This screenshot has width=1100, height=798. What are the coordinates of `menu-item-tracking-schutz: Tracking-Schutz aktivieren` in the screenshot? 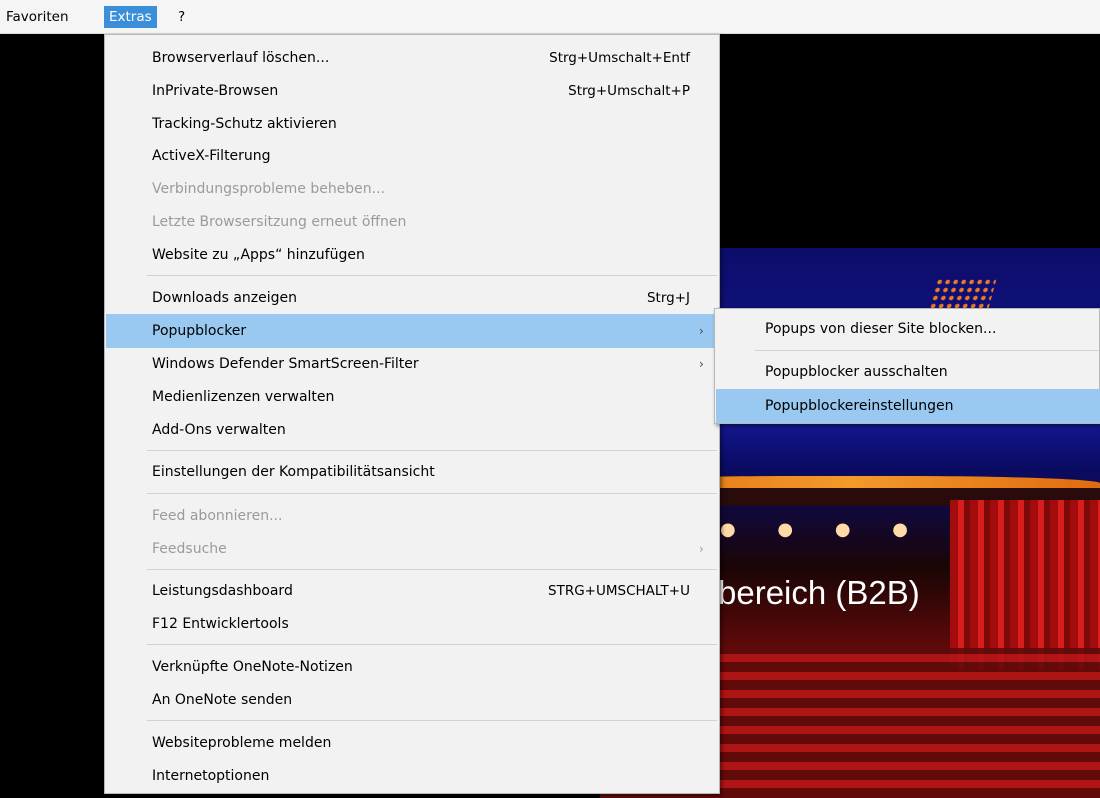 It's located at (412, 124).